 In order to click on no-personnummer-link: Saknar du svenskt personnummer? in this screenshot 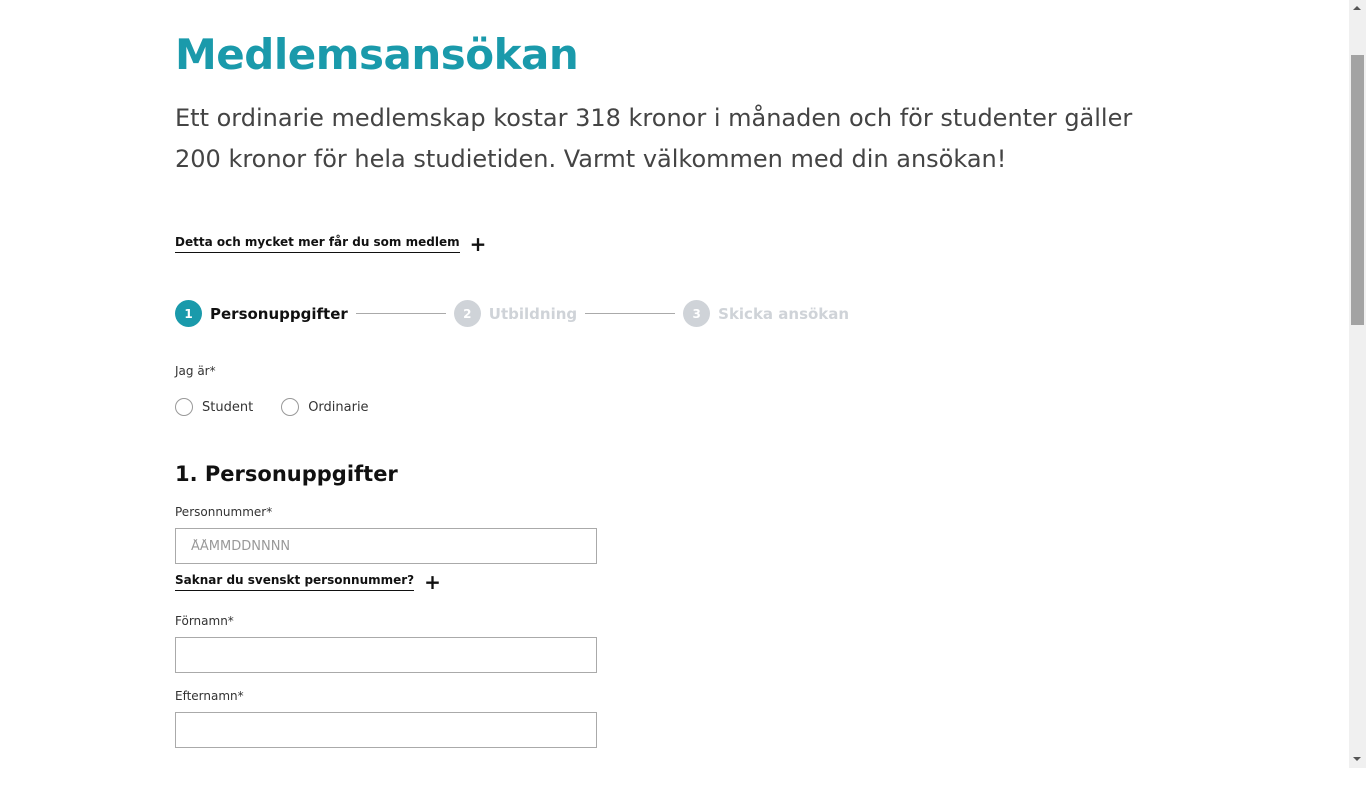, I will do `click(295, 582)`.